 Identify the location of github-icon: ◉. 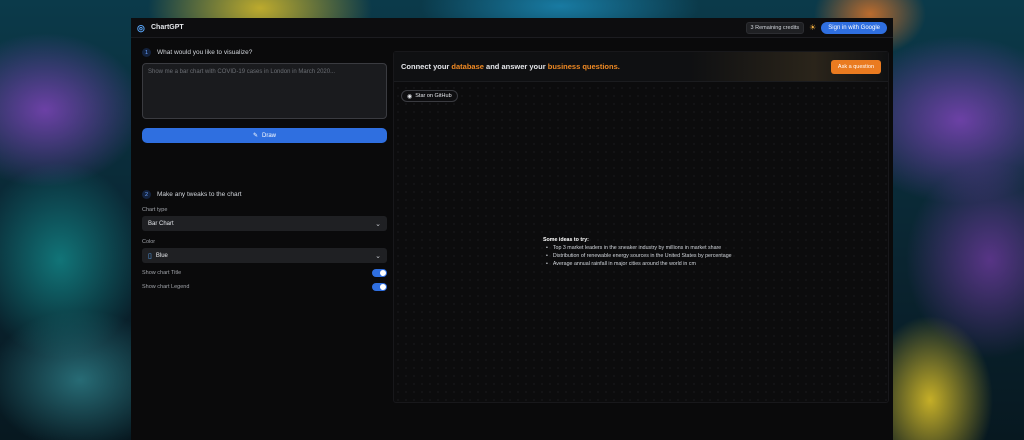
(410, 96).